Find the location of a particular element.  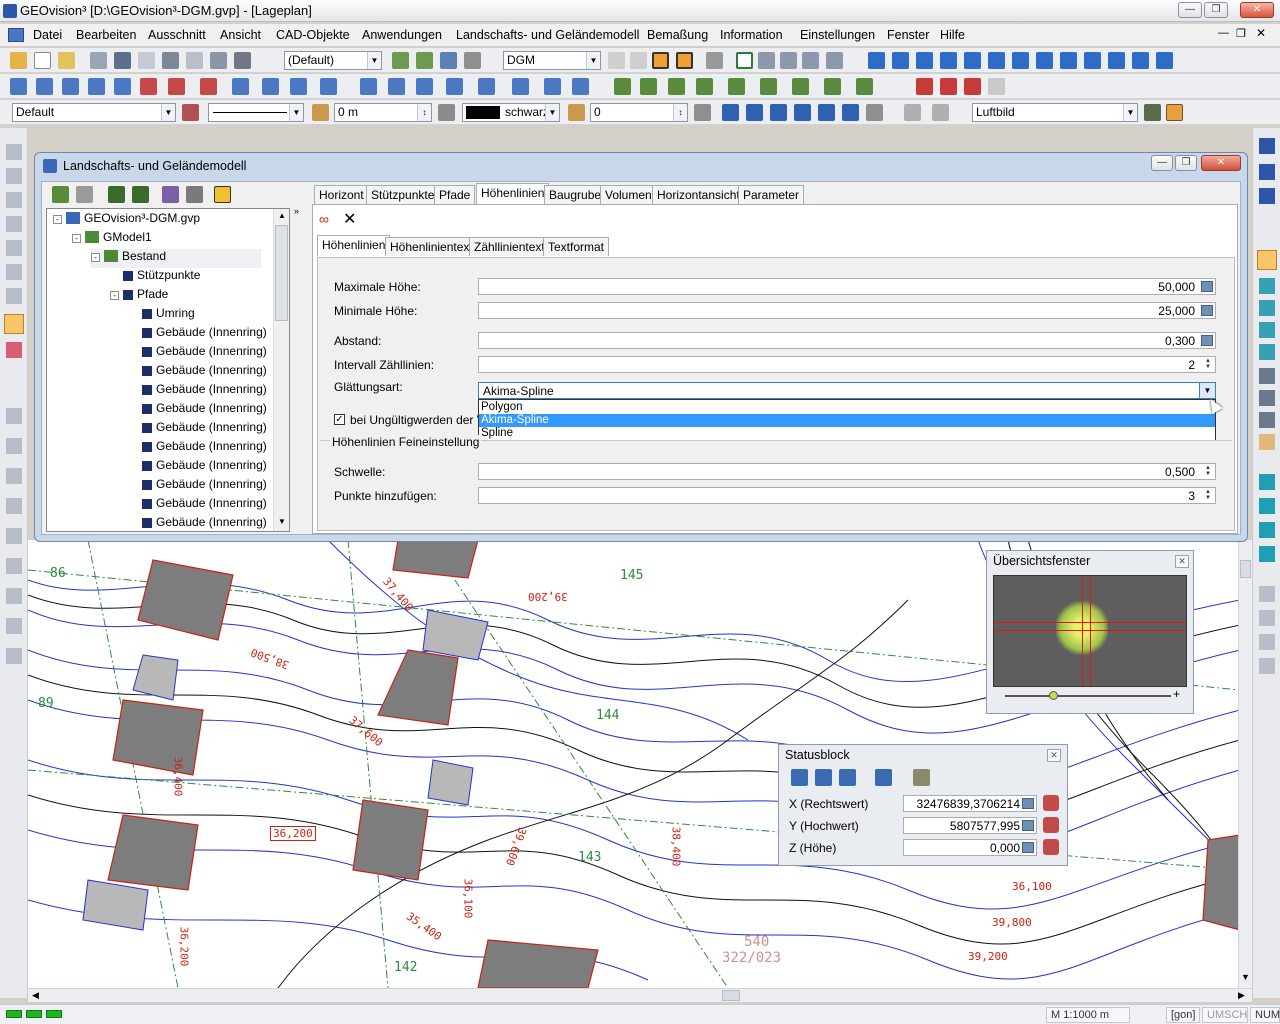

text-tool-icon is located at coordinates (454, 86).